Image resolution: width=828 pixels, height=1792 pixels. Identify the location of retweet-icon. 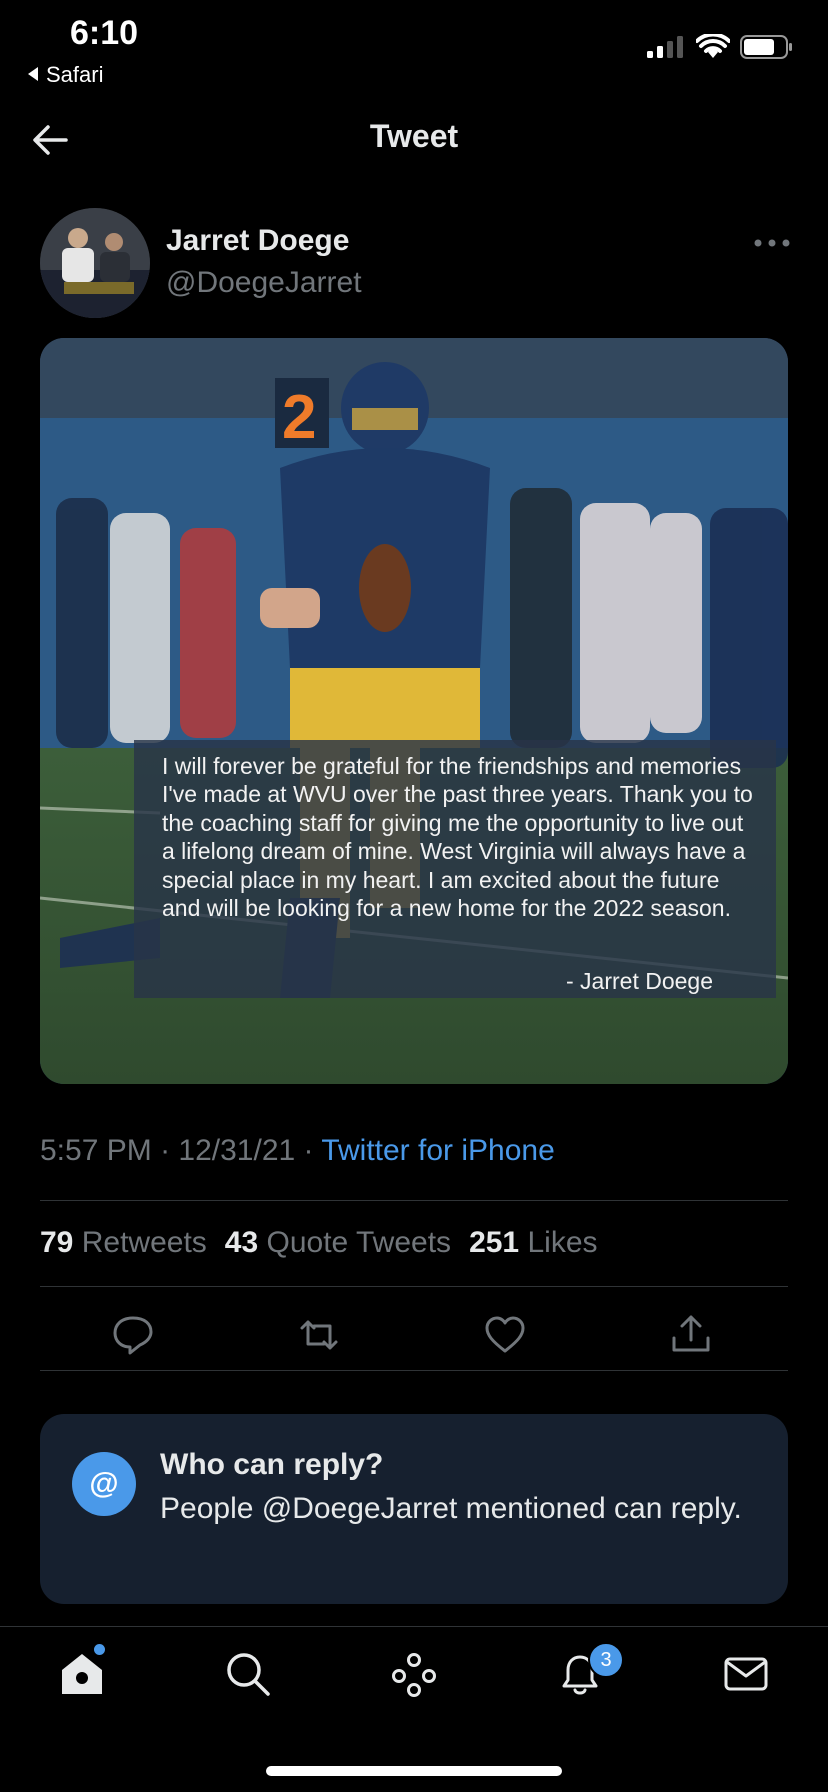
(319, 1335).